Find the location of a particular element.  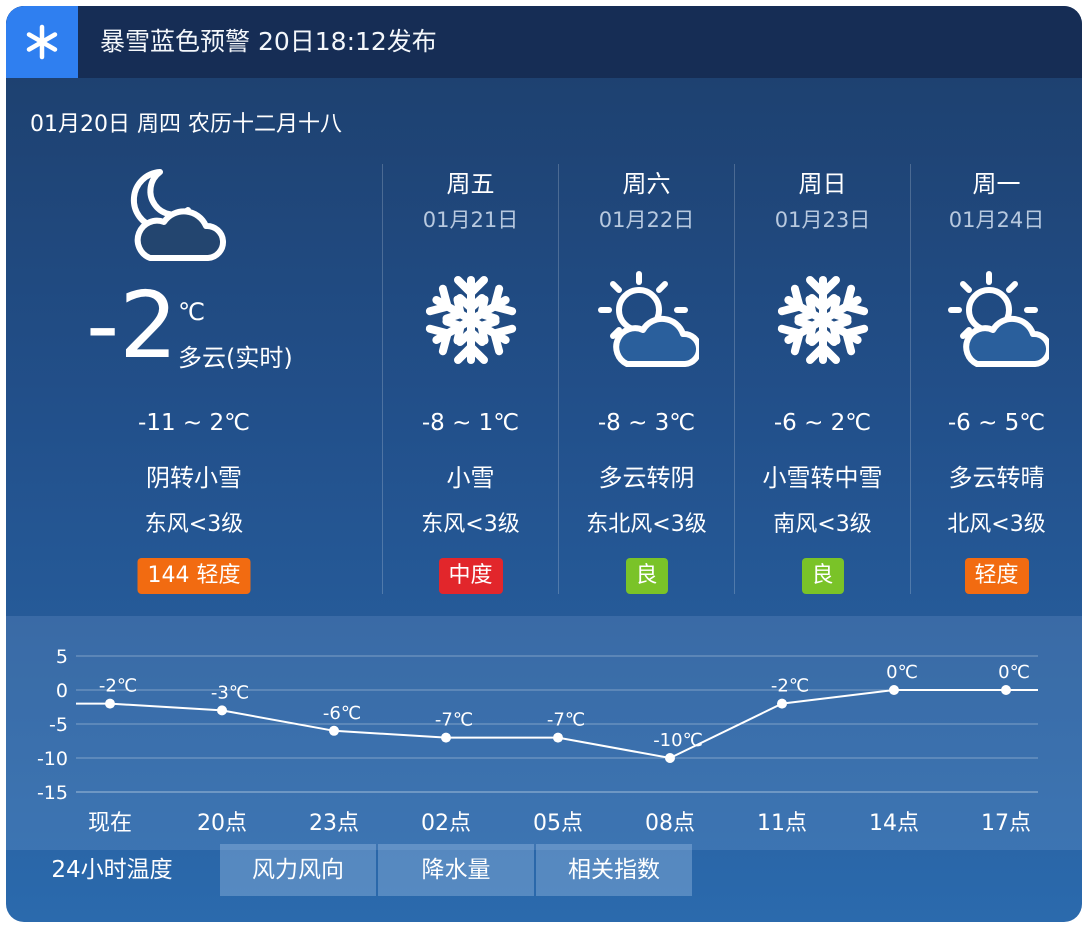

day-date: 01月24日 is located at coordinates (996, 220).